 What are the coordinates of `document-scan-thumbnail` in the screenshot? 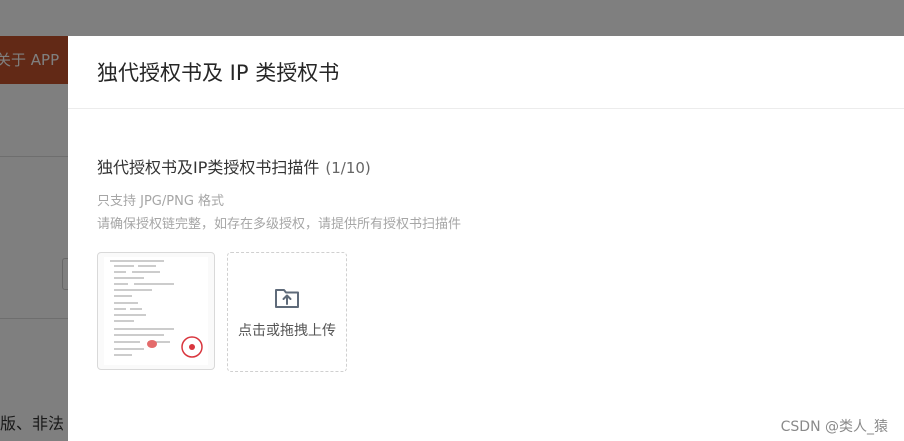 It's located at (156, 311).